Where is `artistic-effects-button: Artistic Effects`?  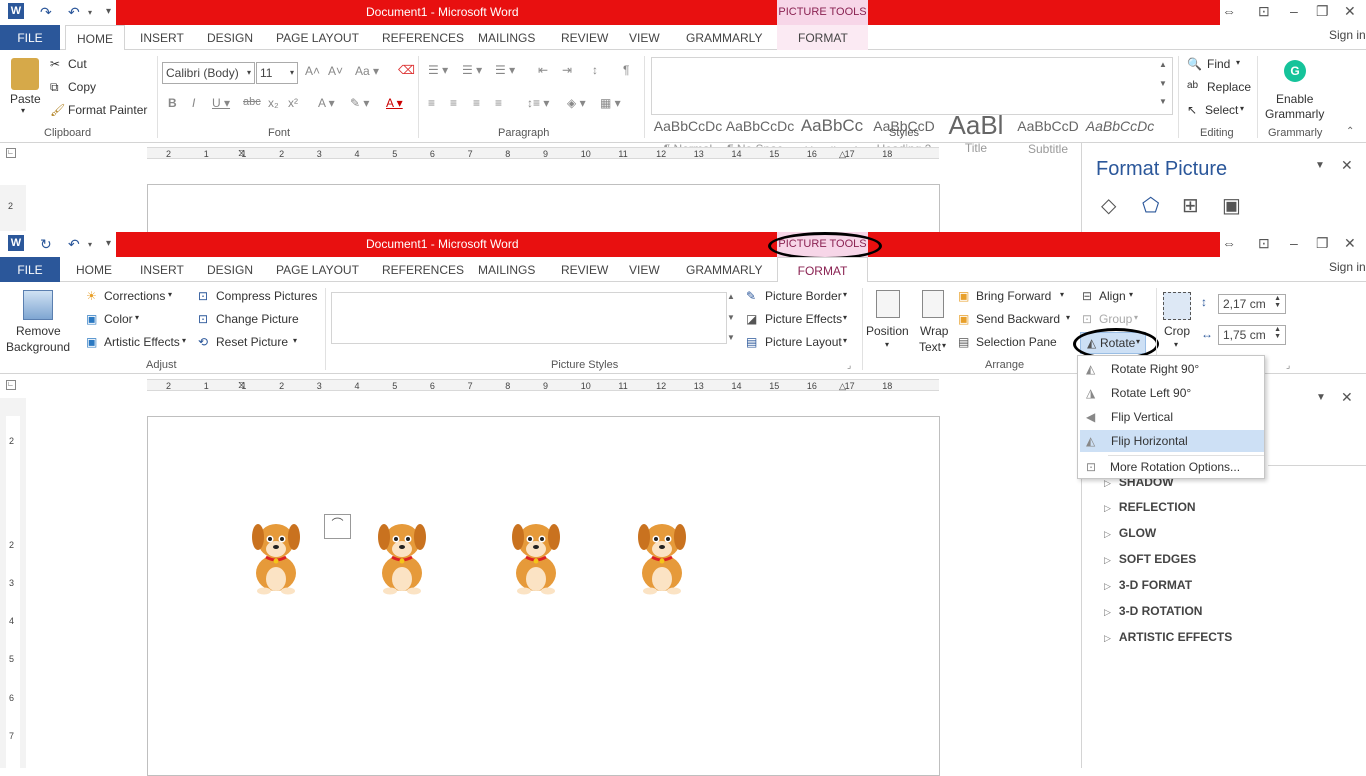 artistic-effects-button: Artistic Effects is located at coordinates (142, 342).